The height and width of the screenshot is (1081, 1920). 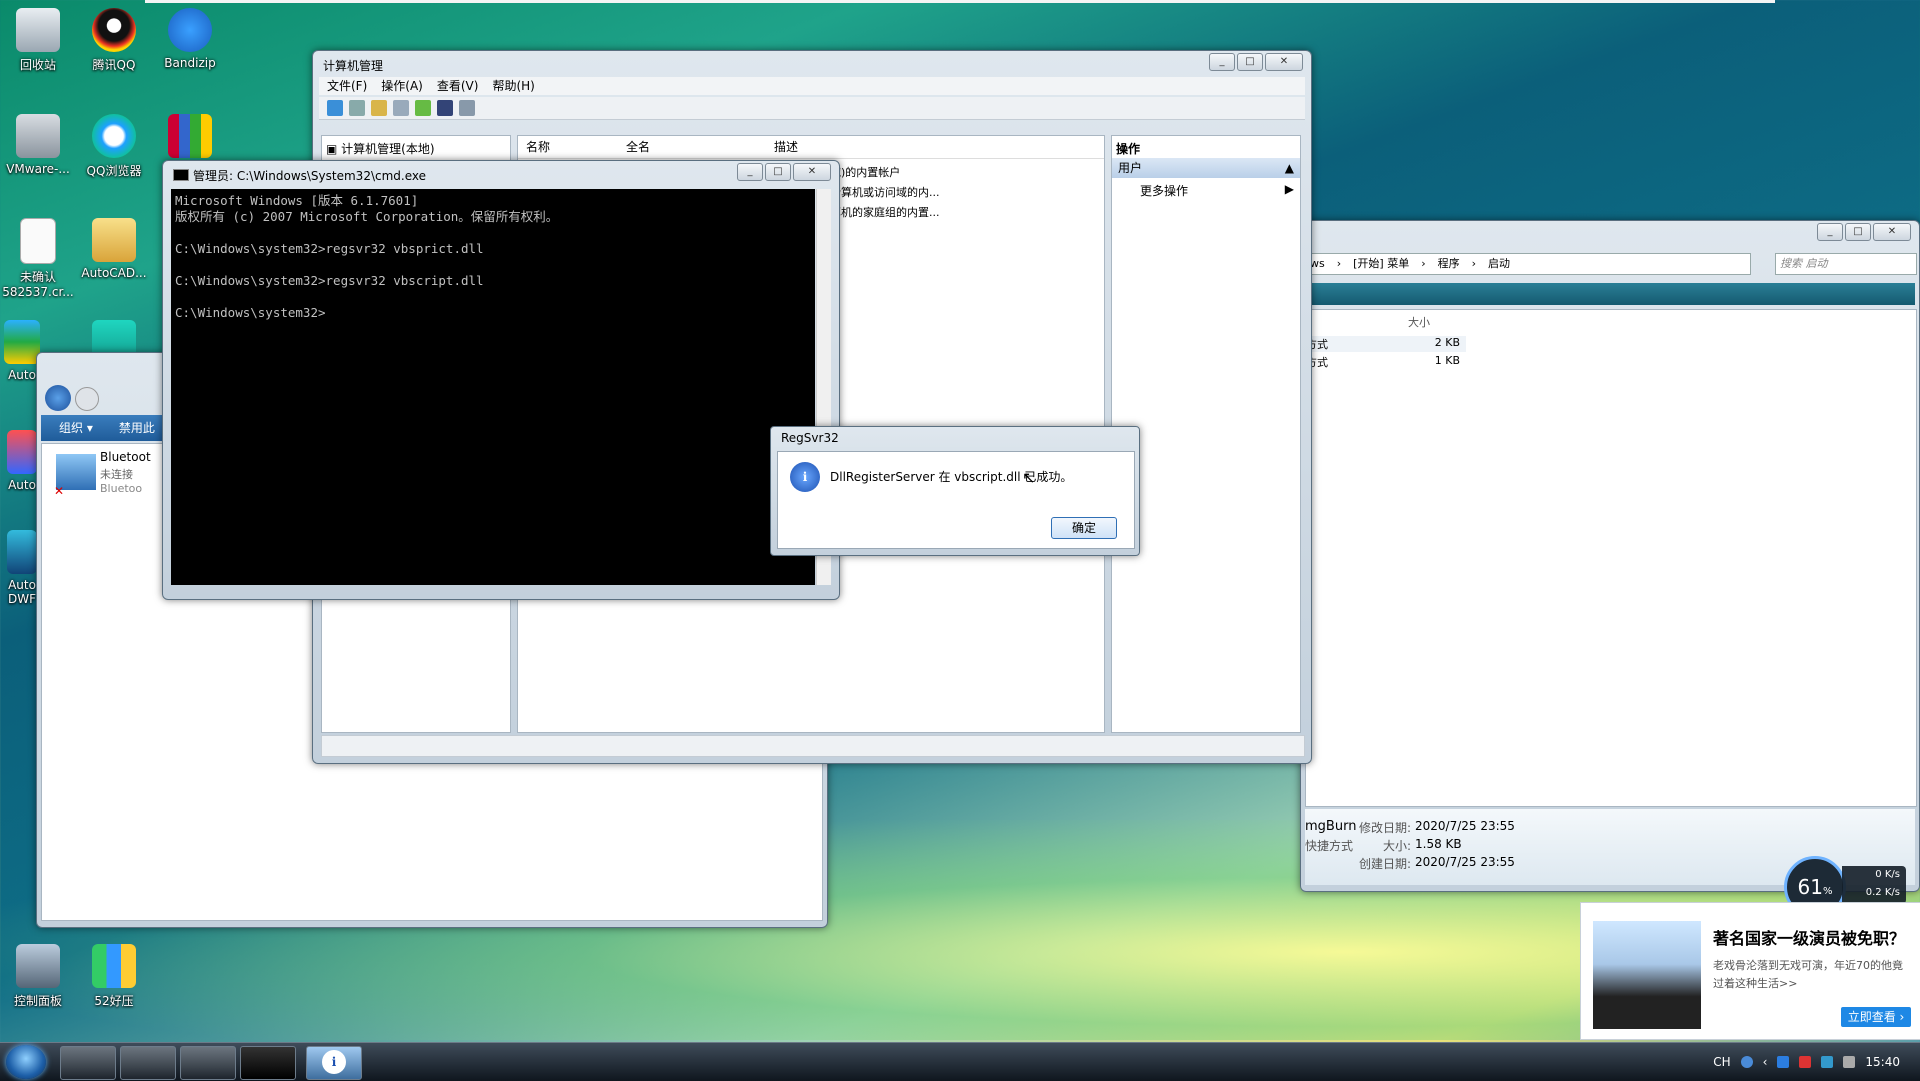 I want to click on size-value: 1.58 KB, so click(x=1438, y=844).